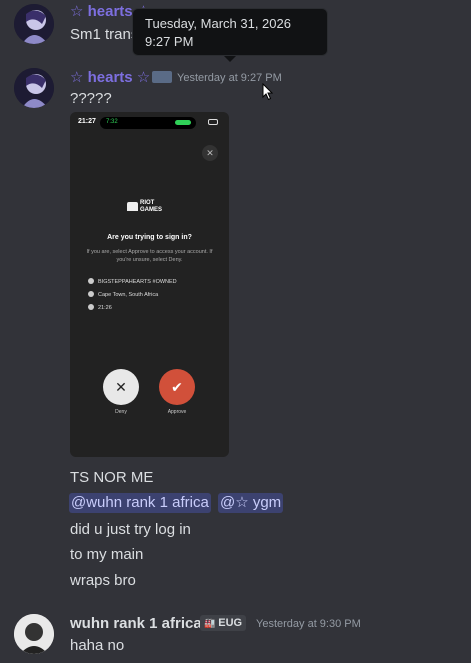  Describe the element at coordinates (149, 237) in the screenshot. I see `signin-title: Are you trying to sign in?` at that location.